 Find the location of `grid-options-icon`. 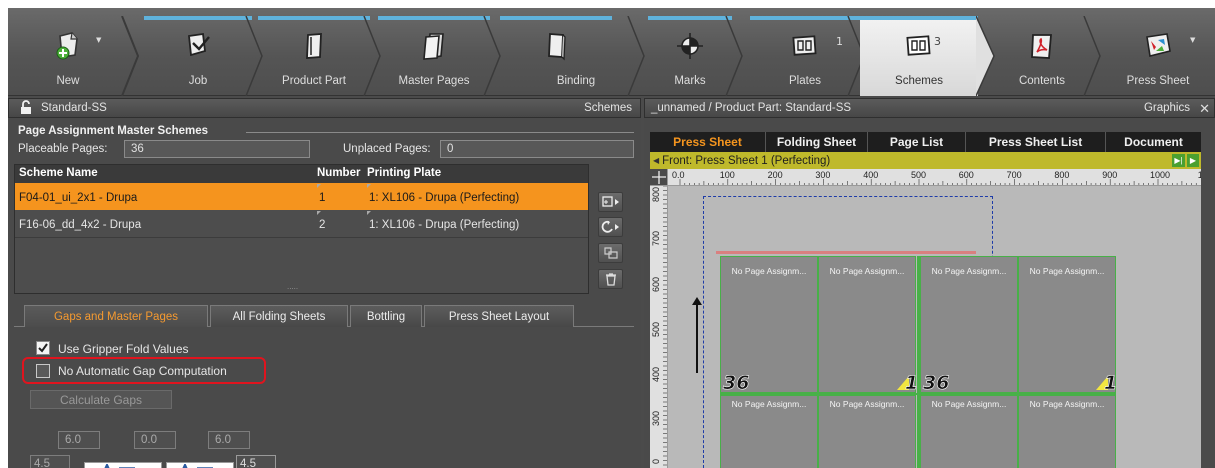

grid-options-icon is located at coordinates (610, 253).